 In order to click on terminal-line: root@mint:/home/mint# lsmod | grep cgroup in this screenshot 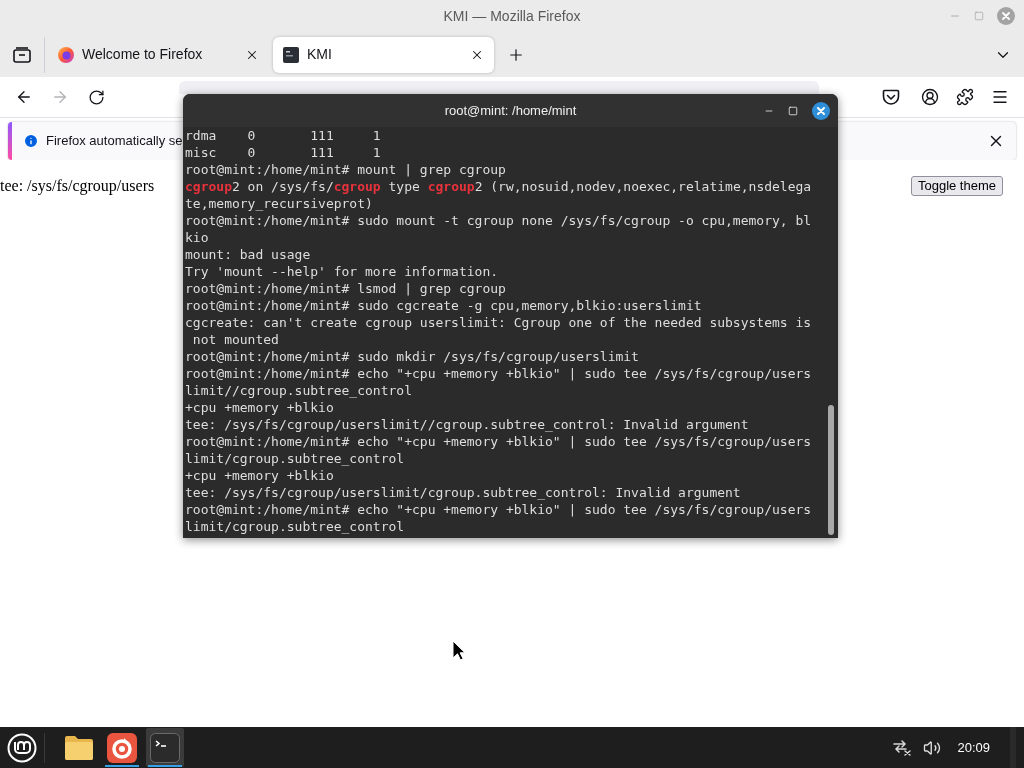, I will do `click(346, 288)`.